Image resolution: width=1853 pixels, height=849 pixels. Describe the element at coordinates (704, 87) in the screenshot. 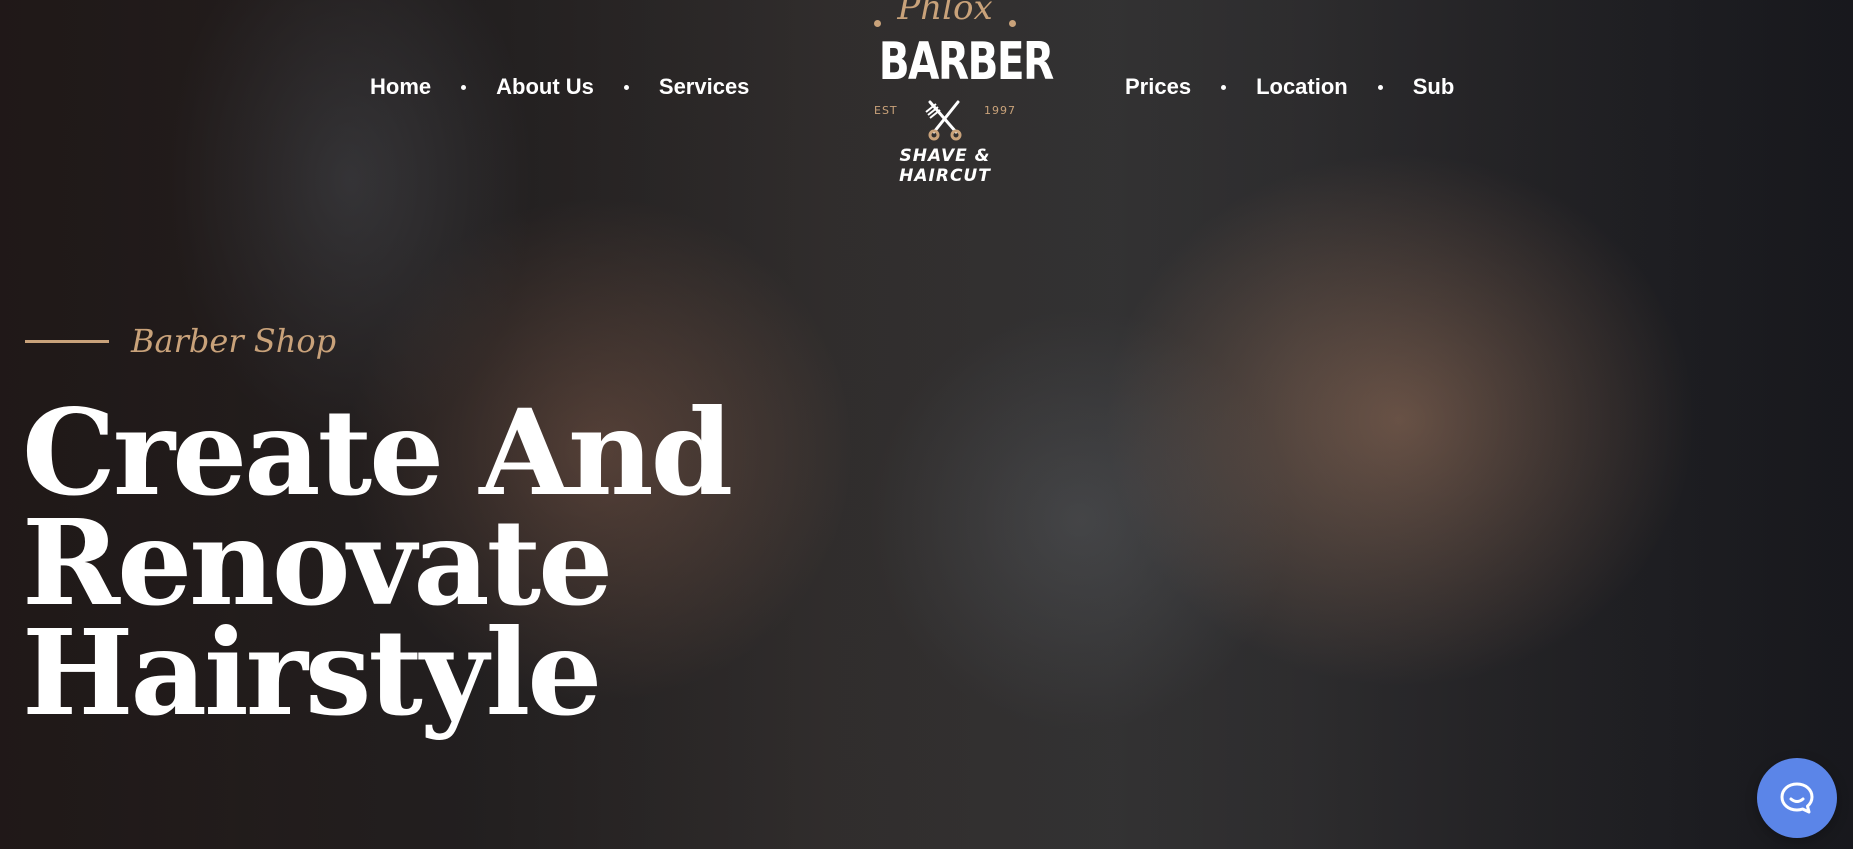

I see `nav-services-link: Services` at that location.